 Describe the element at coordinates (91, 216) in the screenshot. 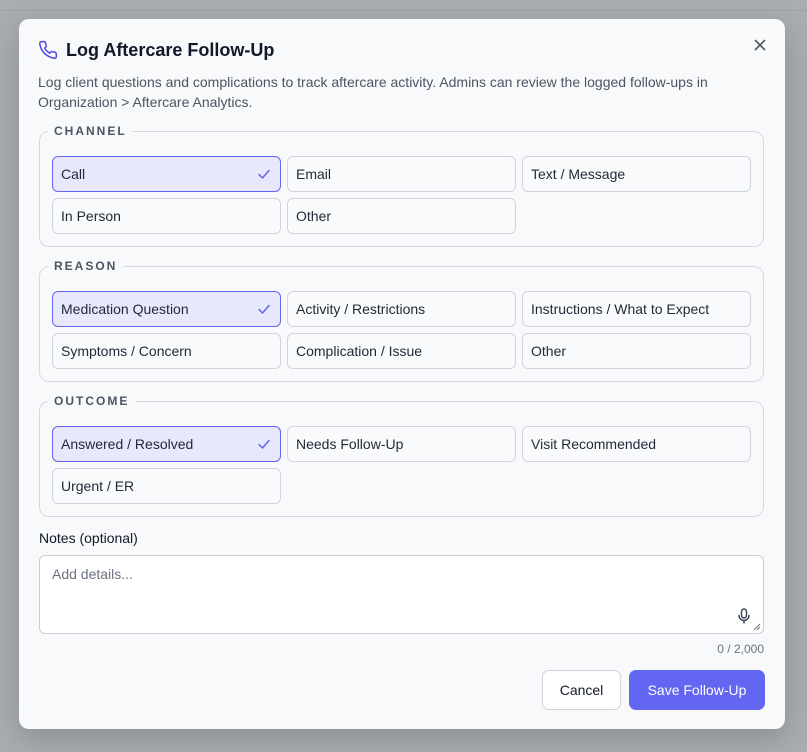

I see `option-label: In Person` at that location.